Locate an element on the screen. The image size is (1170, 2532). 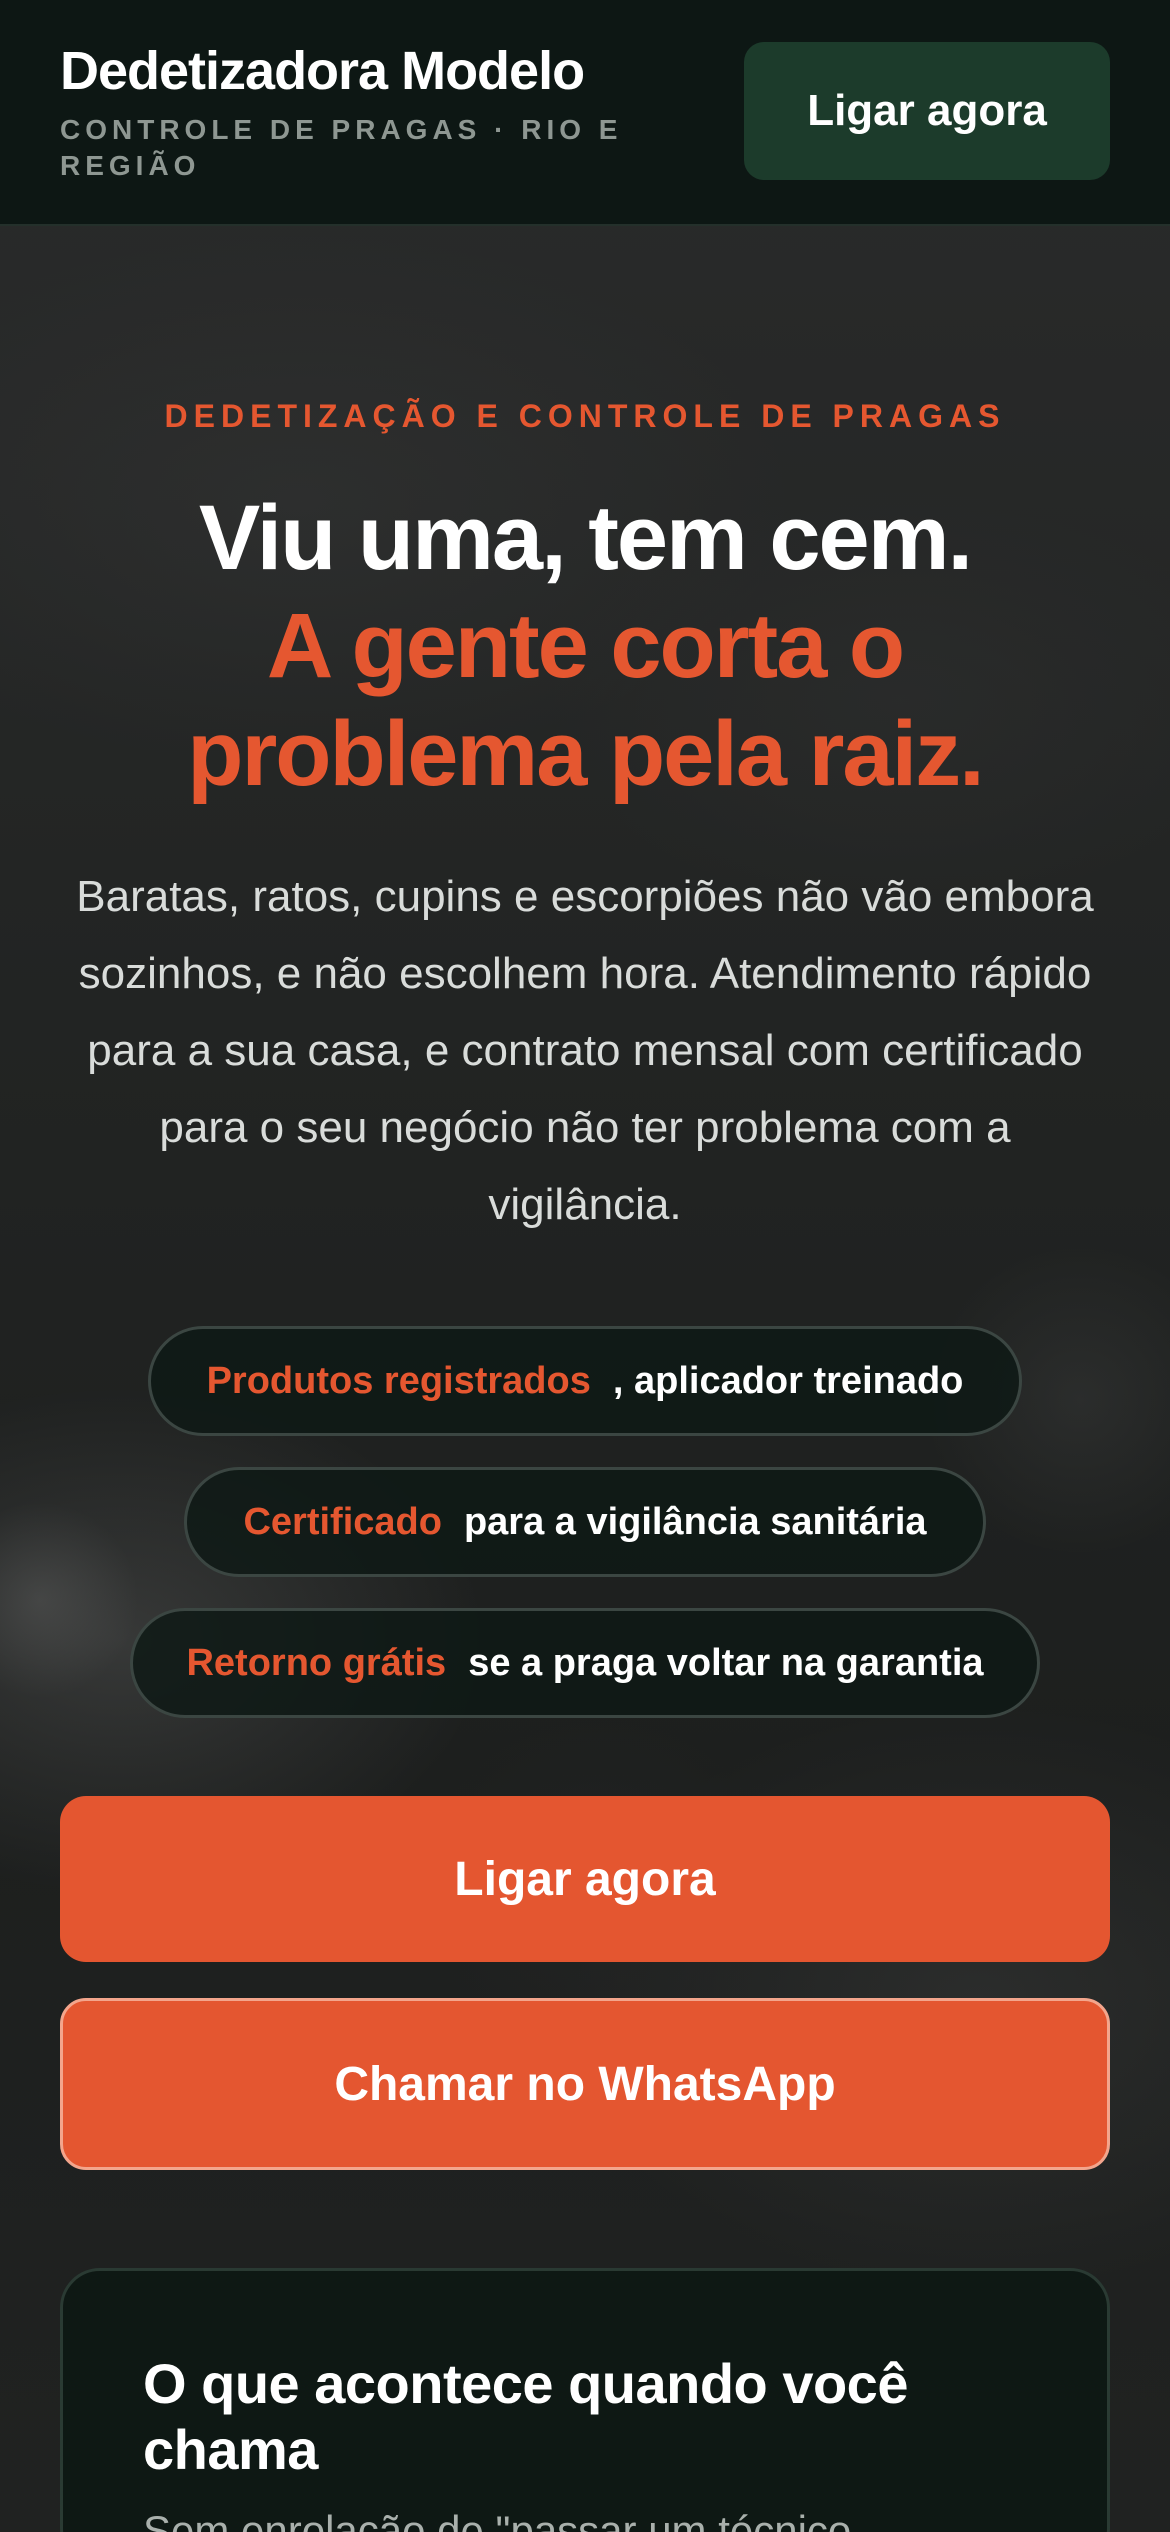
brand-name: Dedetizadora Modelo is located at coordinates (322, 71).